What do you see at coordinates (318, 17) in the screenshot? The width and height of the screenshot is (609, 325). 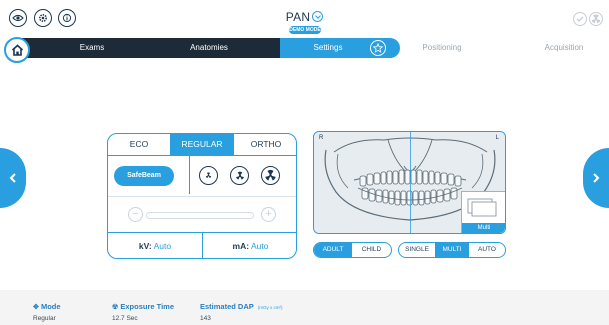 I see `chevron-down-icon` at bounding box center [318, 17].